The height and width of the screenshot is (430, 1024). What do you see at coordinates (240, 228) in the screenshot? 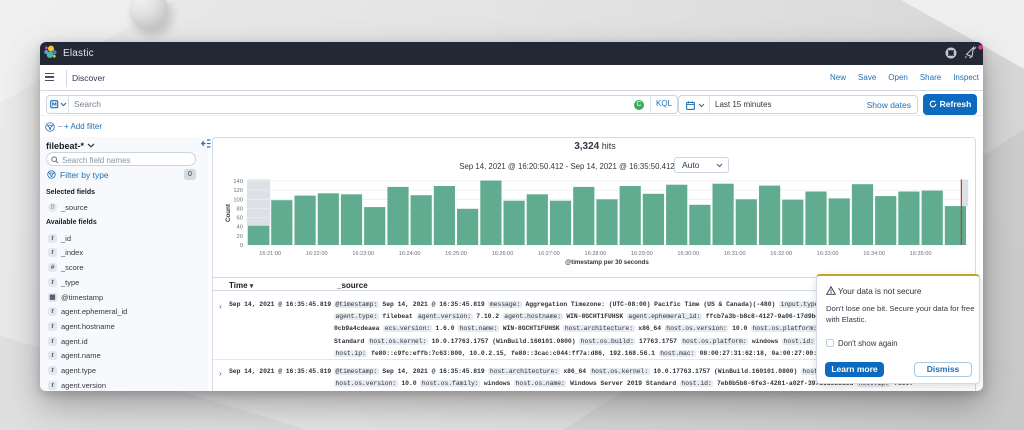
I see `svg-text: 40` at bounding box center [240, 228].